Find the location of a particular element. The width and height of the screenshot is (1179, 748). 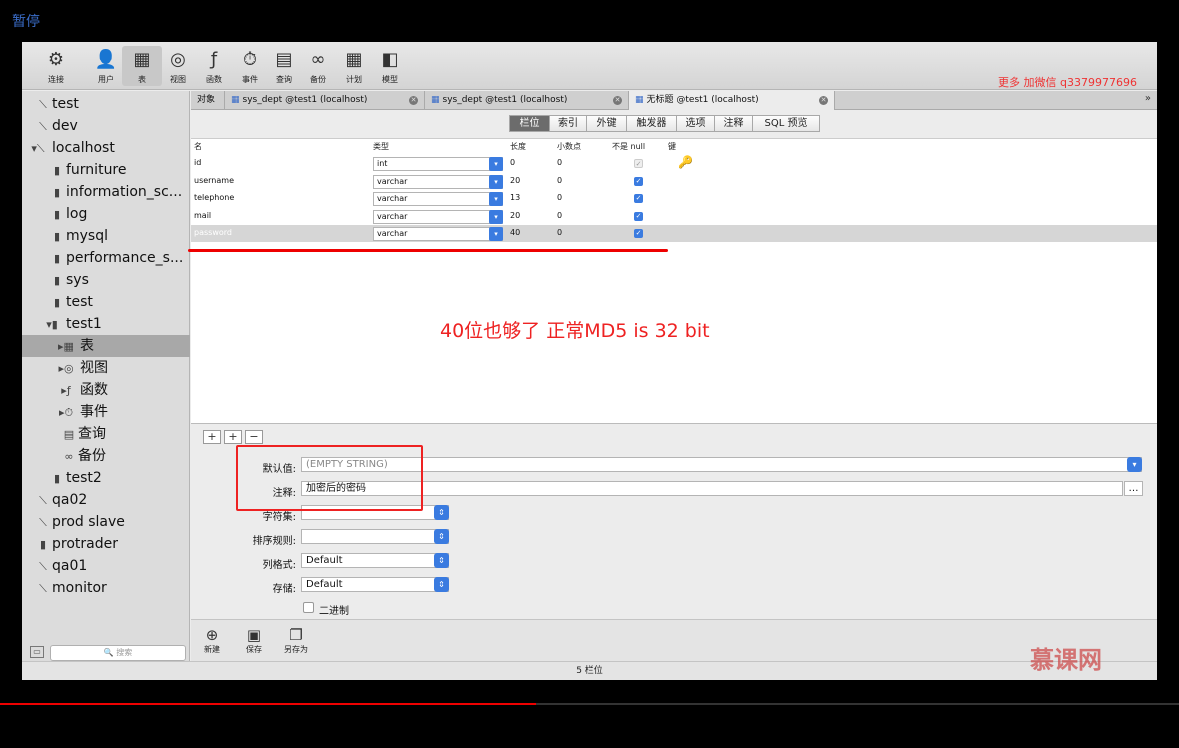

sidebar-item-dev: ⟍ dev is located at coordinates (106, 126).